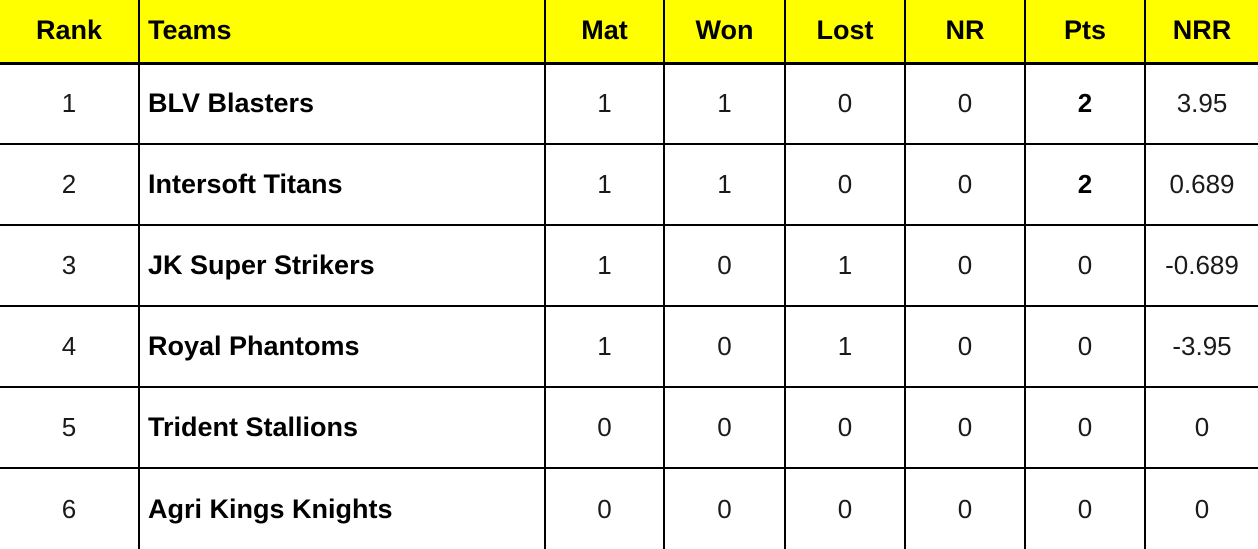  Describe the element at coordinates (342, 185) in the screenshot. I see `cell-team-name: Intersoft Titans` at that location.